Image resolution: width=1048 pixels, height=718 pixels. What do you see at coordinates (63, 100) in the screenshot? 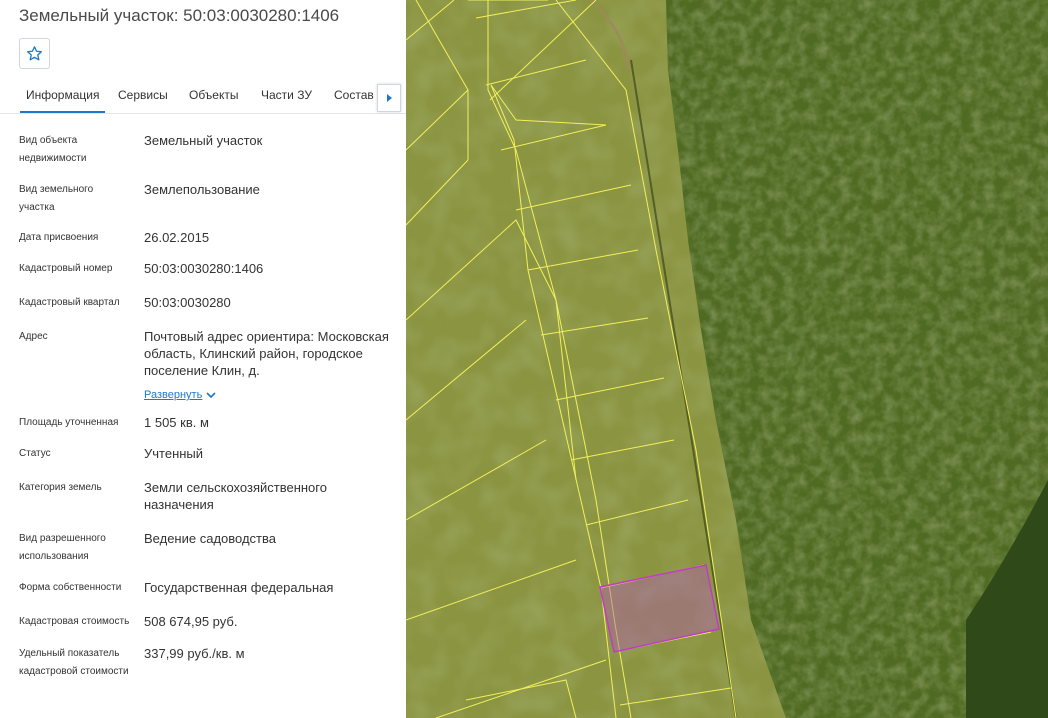
I see `tab-info: Информация` at bounding box center [63, 100].